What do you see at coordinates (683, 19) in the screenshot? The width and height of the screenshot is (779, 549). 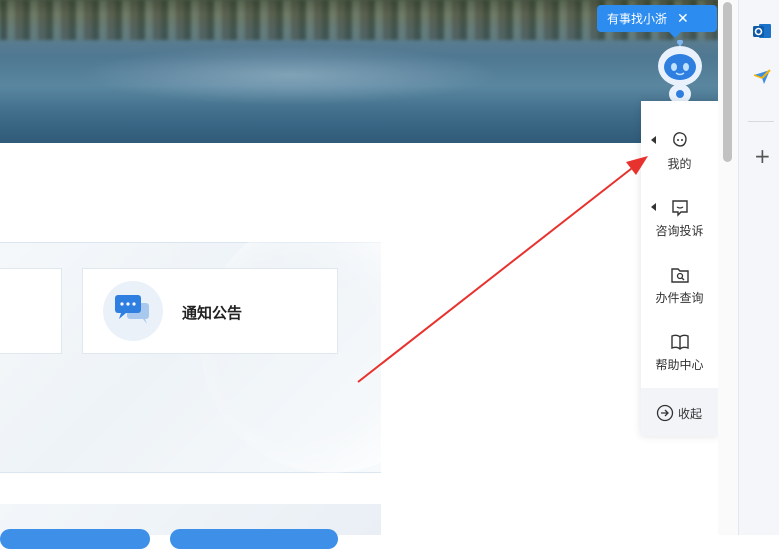 I see `close-icon: ✕` at bounding box center [683, 19].